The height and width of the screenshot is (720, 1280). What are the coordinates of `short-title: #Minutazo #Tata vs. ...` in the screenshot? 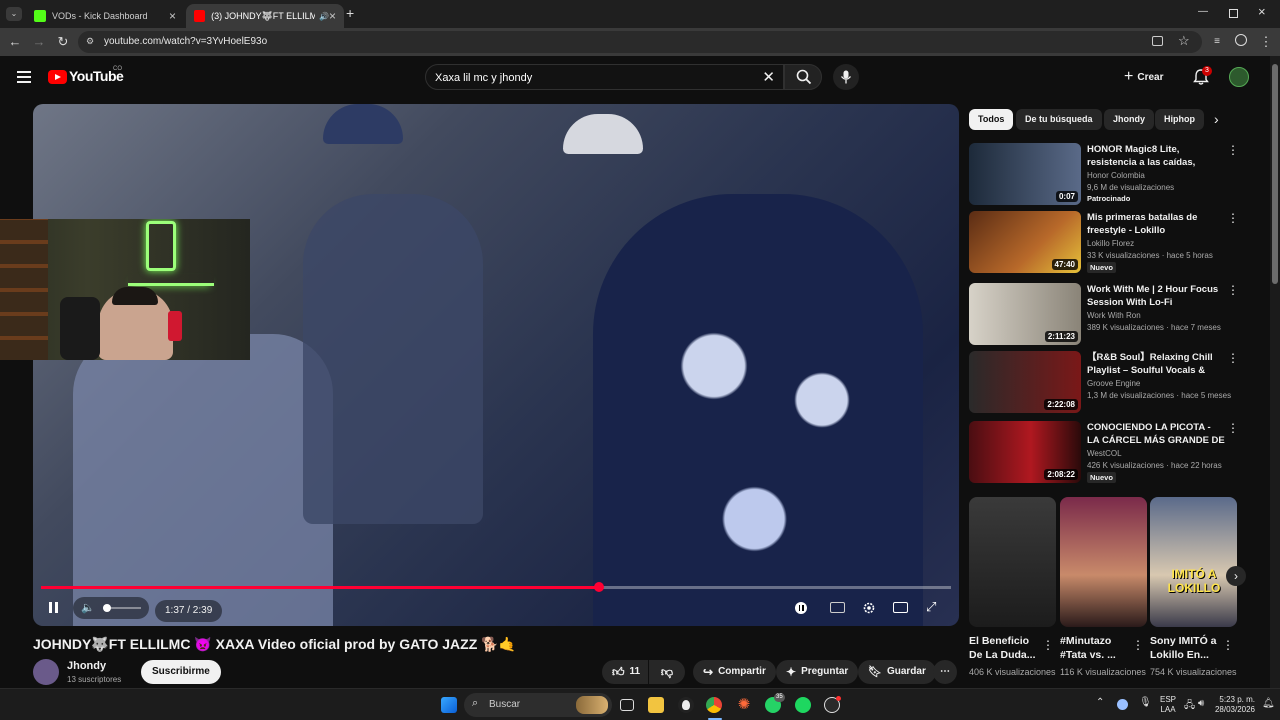 It's located at (1098, 648).